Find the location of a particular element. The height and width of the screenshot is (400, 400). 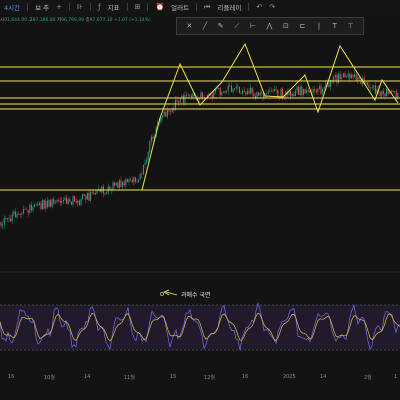

drawing-tool-1: ╱ is located at coordinates (205, 26).